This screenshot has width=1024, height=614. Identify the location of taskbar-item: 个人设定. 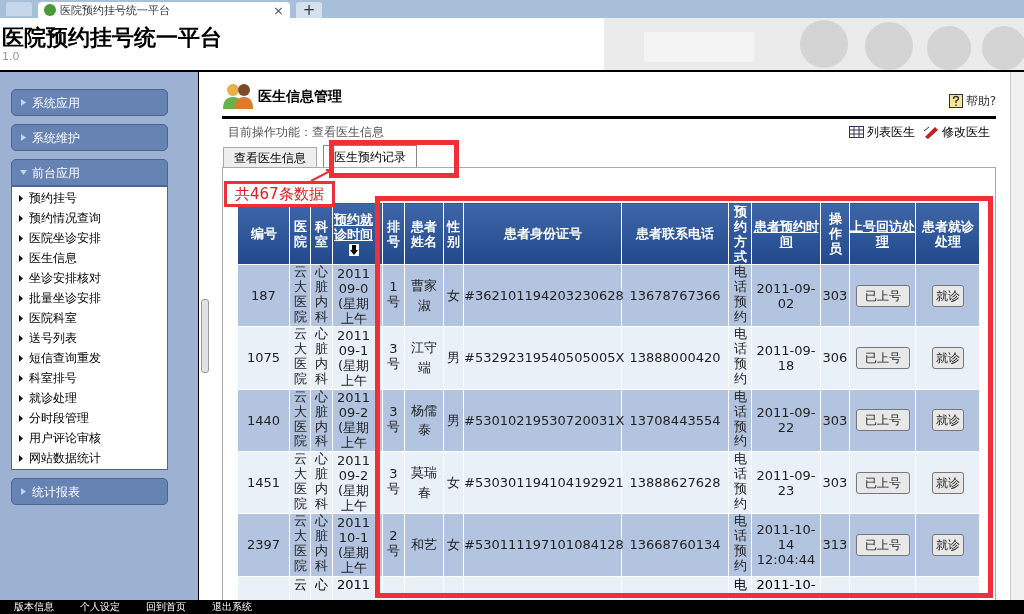
(100, 607).